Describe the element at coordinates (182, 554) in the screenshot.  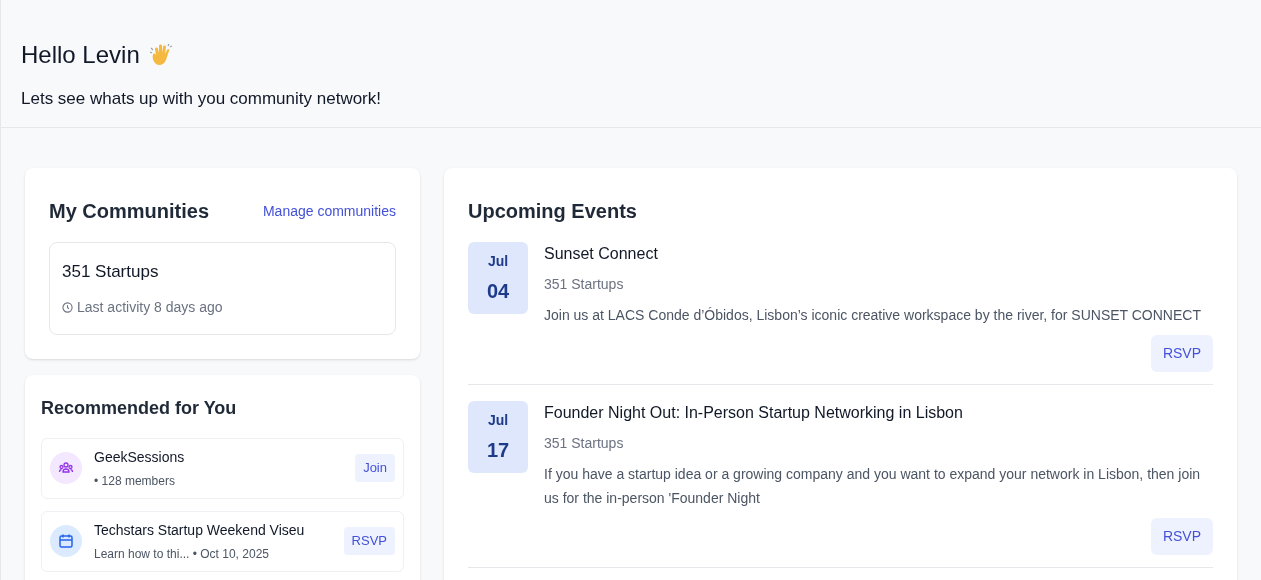
I see `recommendation-meta: Learn how to thi... • Oct 10, 2025` at that location.